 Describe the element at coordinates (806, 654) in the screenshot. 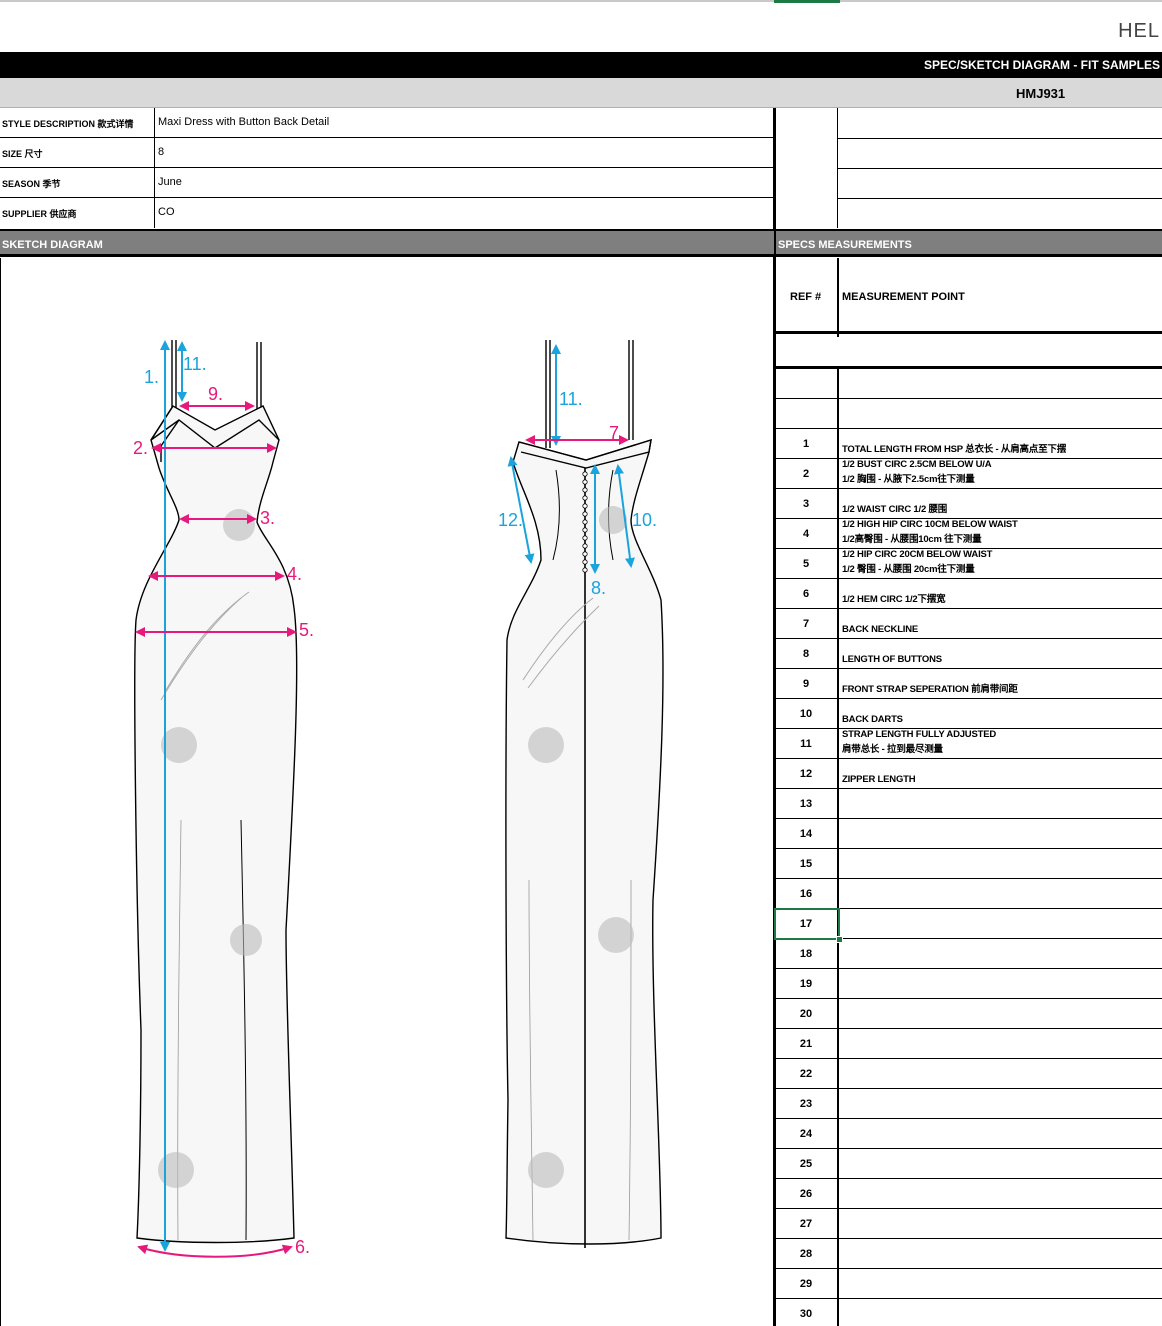

I see `spec-ref-number: 8` at that location.